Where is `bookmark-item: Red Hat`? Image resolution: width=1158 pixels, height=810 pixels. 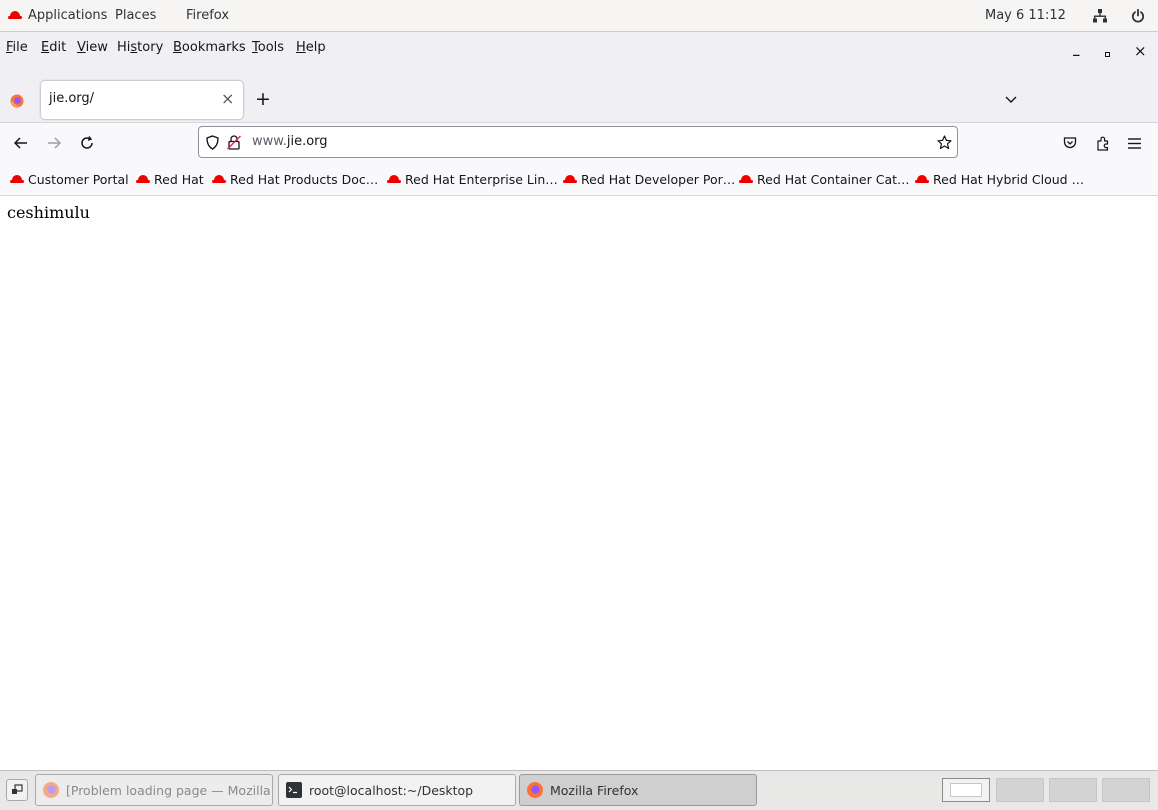
bookmark-item: Red Hat is located at coordinates (170, 179).